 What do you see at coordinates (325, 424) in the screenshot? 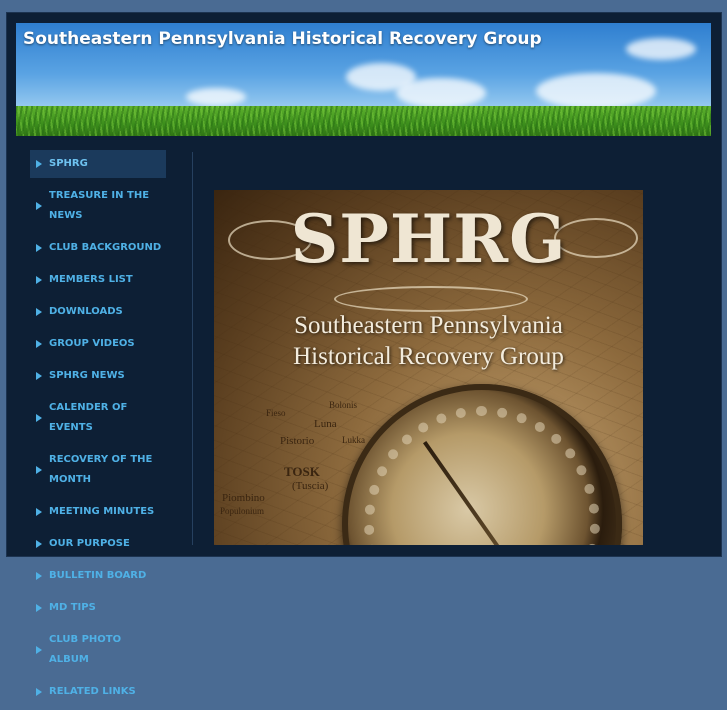
I see `map-label: Luna` at bounding box center [325, 424].